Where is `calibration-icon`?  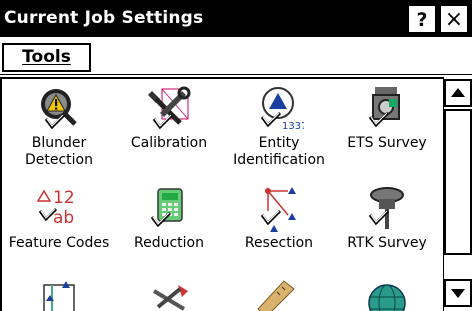 calibration-icon is located at coordinates (169, 108).